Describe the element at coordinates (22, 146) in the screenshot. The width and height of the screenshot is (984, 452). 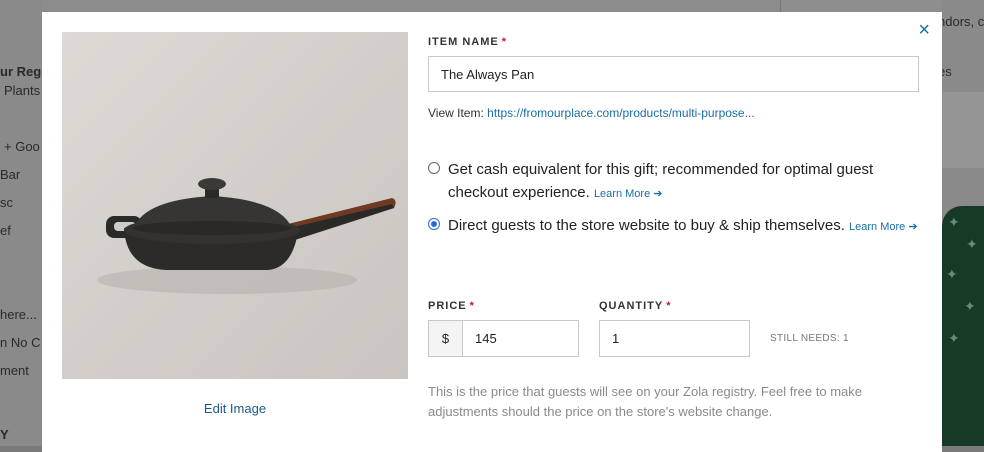
I see `bg-text: + Goo` at that location.